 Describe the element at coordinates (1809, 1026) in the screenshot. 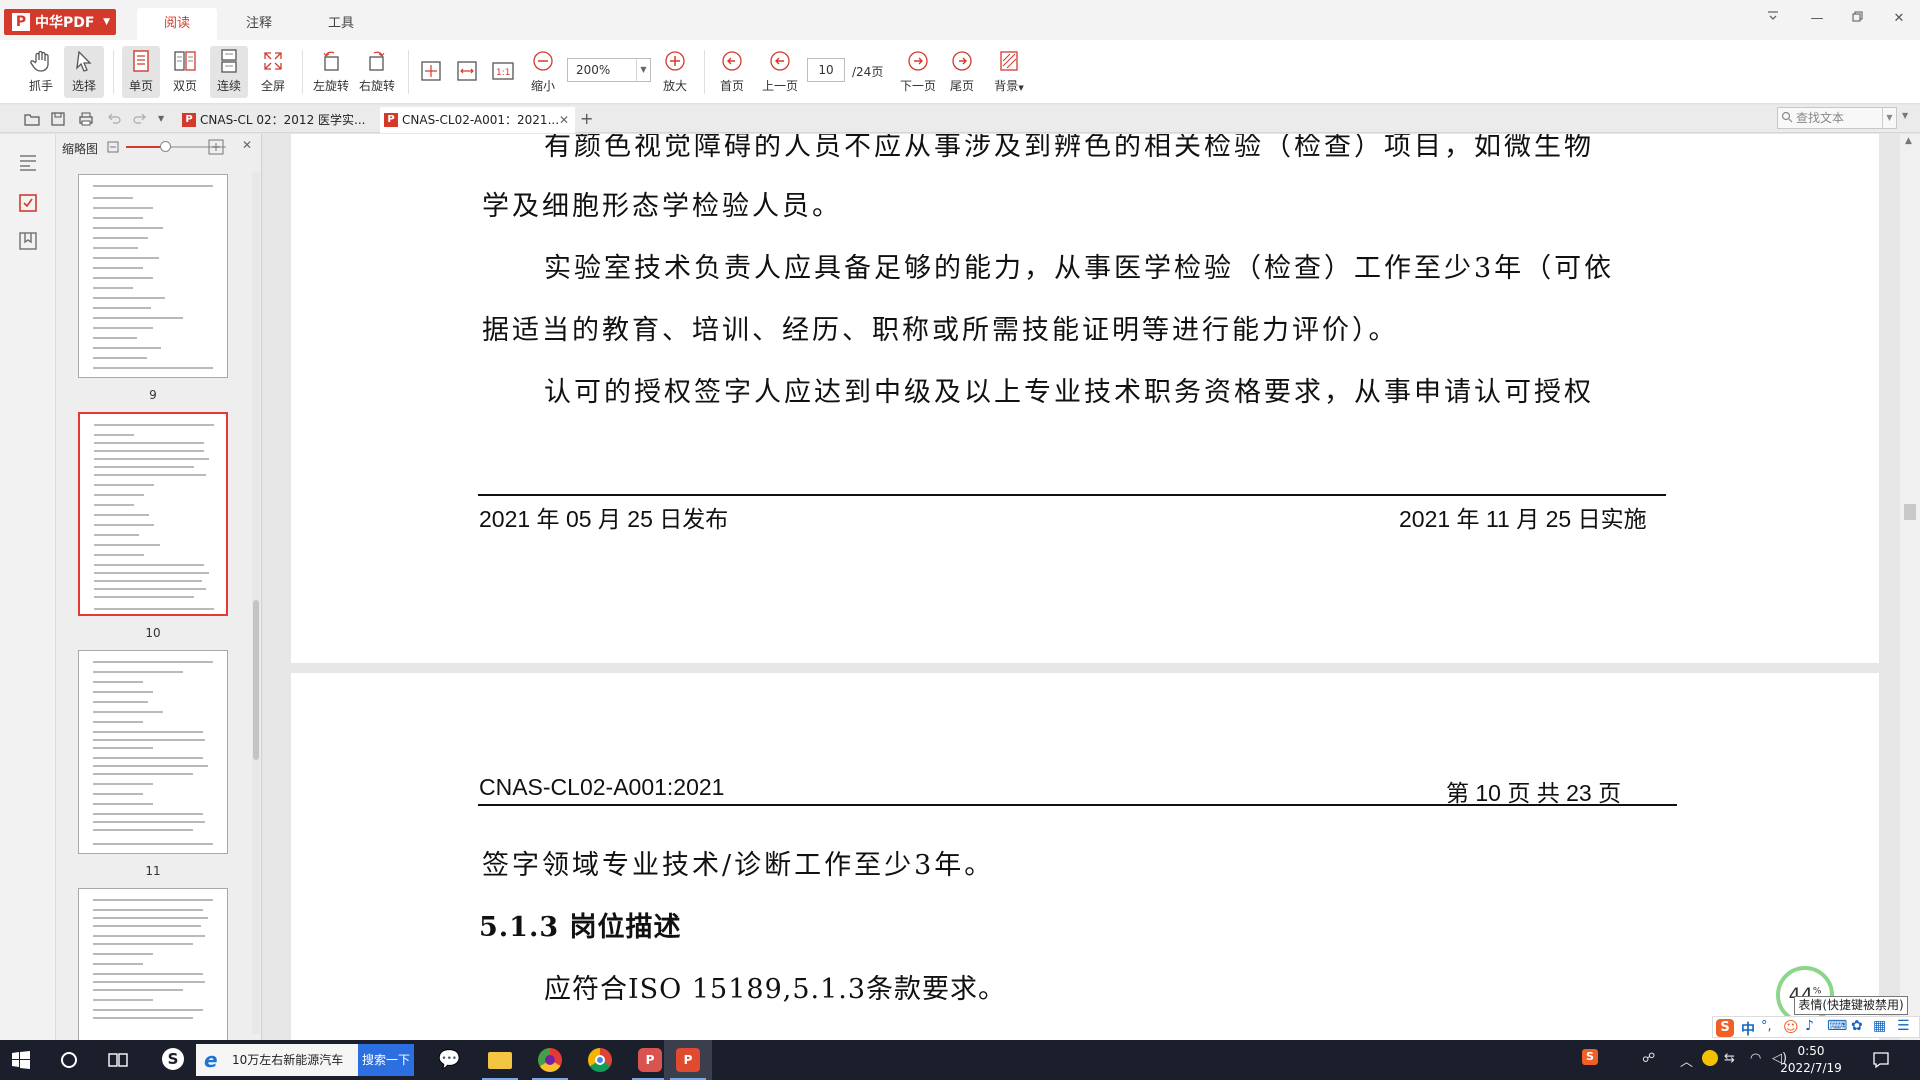

I see `microphone-icon: ♪` at that location.